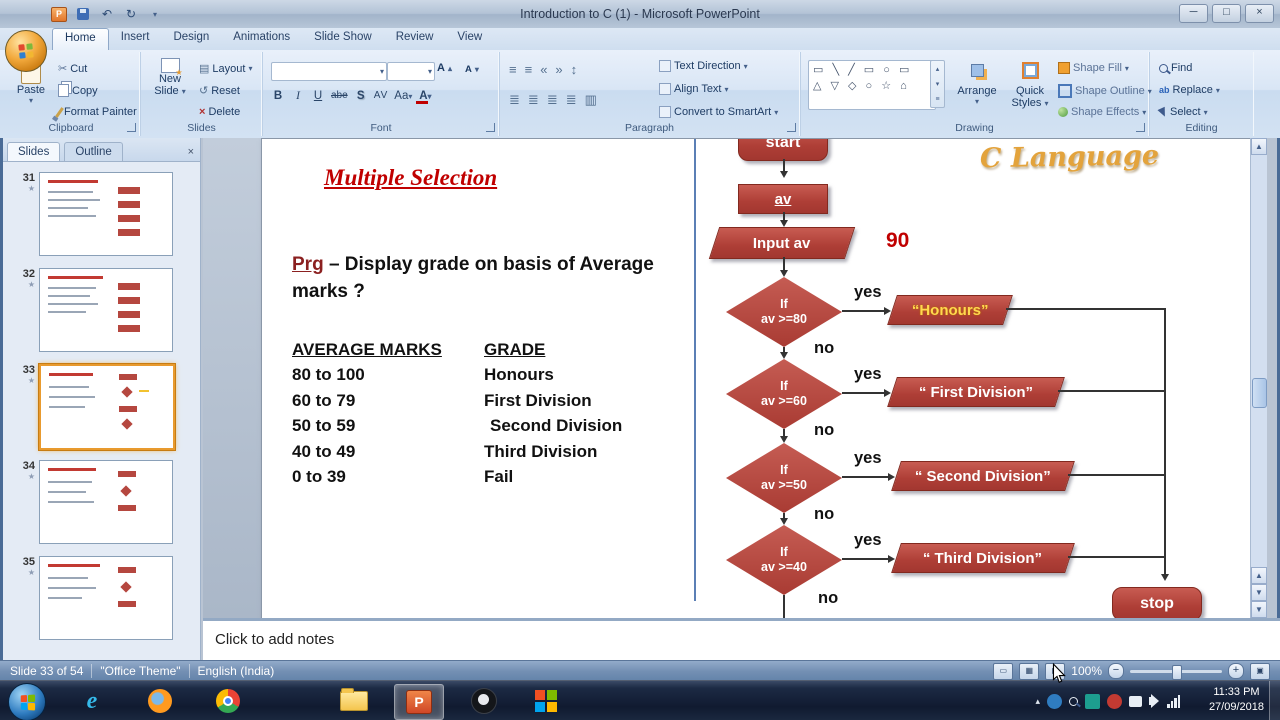  I want to click on shape-fill-button: Shape Fill ▾, so click(1093, 68).